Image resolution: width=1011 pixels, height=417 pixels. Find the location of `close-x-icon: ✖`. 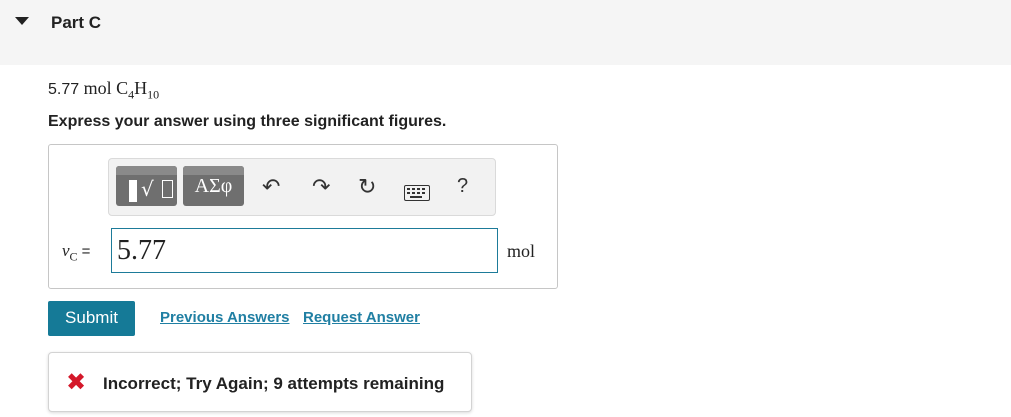

close-x-icon: ✖ is located at coordinates (76, 382).